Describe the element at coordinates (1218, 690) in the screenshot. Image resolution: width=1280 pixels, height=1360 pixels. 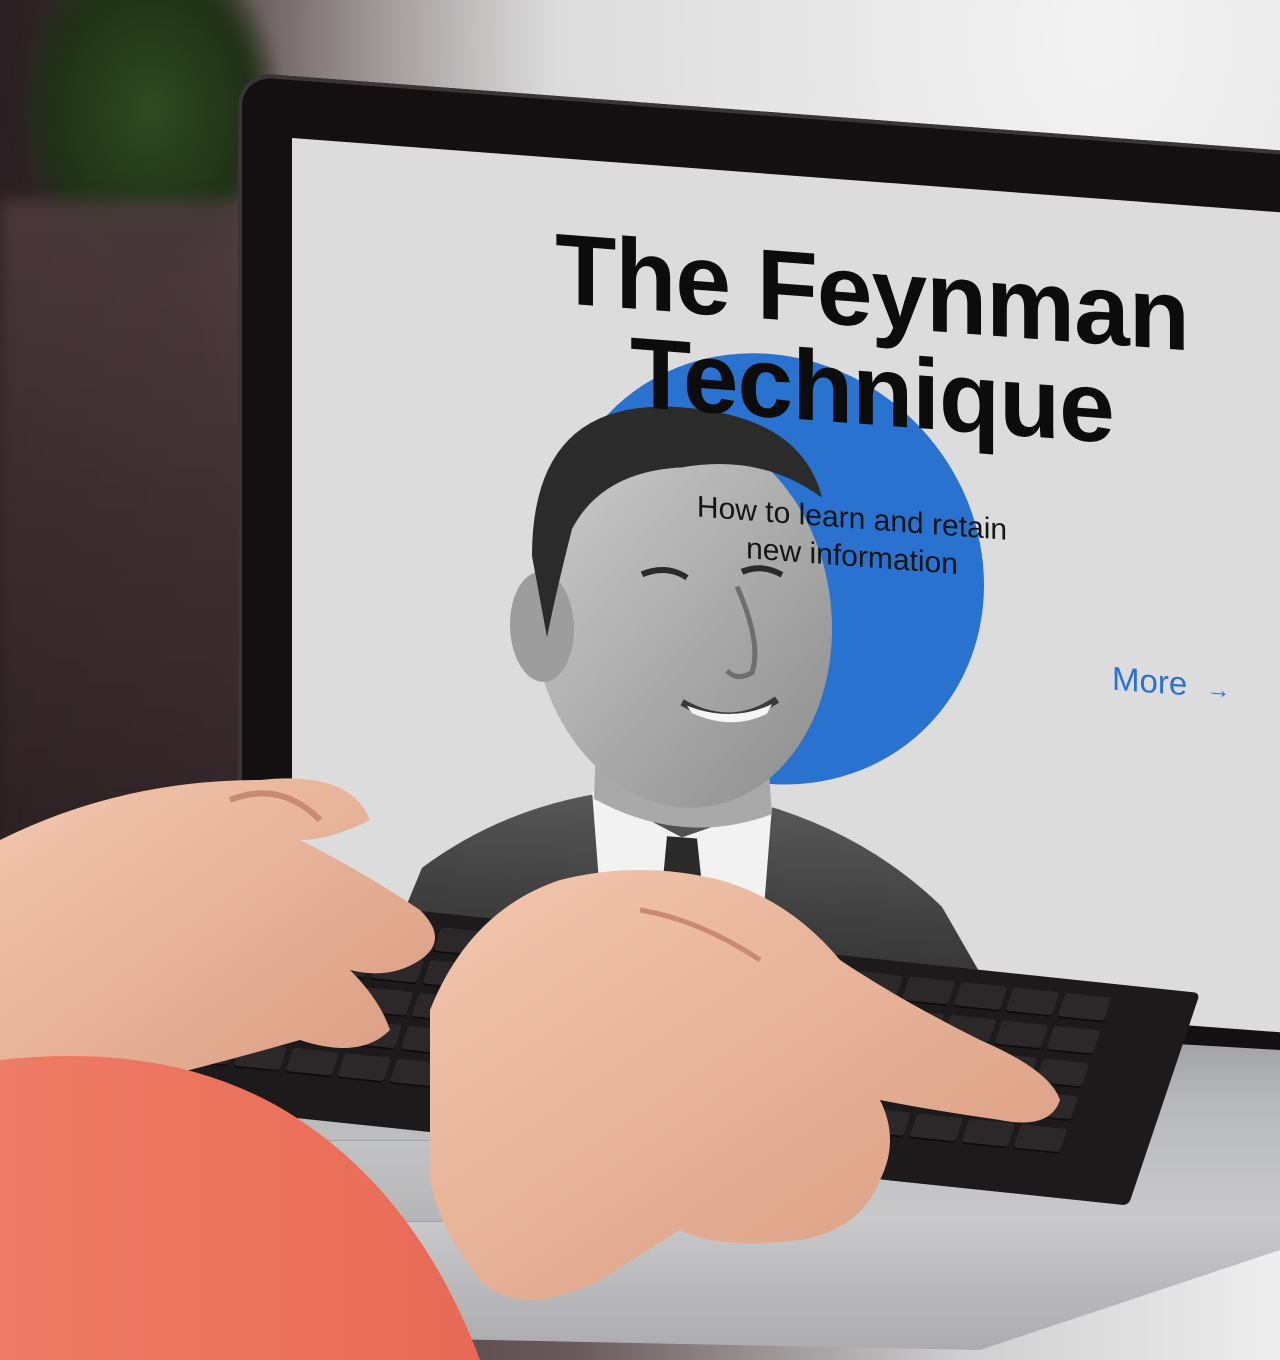
I see `arrow-right-icon: →` at that location.